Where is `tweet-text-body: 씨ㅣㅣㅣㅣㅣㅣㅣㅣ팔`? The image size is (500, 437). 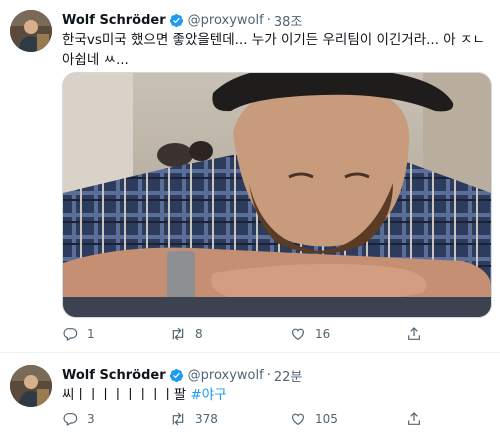
tweet-text-body: 씨ㅣㅣㅣㅣㅣㅣㅣㅣ팔 is located at coordinates (126, 395).